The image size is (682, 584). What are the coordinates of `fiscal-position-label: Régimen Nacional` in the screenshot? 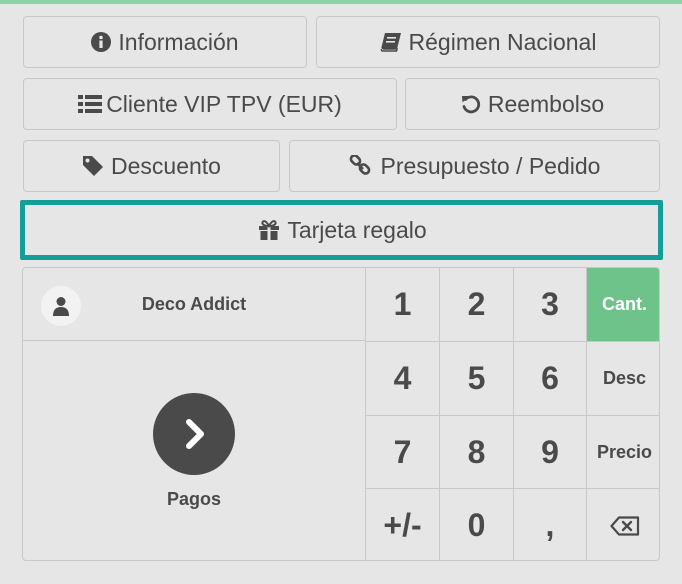 It's located at (502, 41).